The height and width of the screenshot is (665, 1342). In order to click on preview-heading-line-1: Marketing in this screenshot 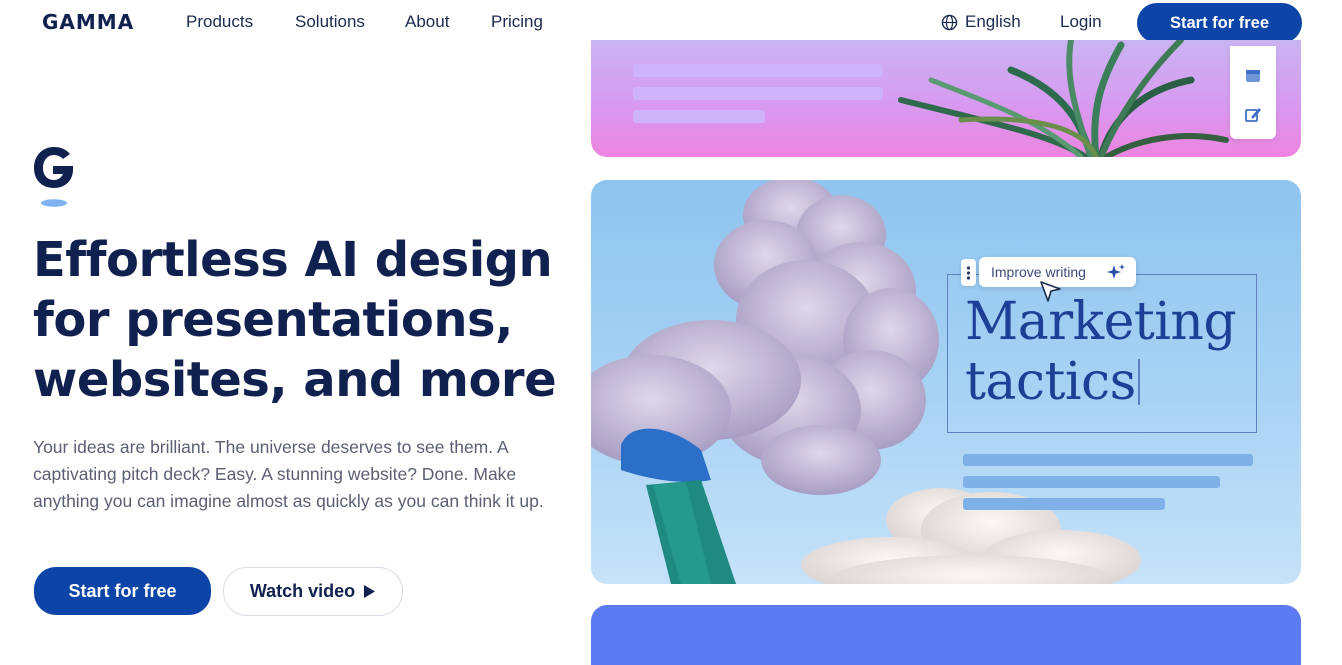, I will do `click(1101, 322)`.